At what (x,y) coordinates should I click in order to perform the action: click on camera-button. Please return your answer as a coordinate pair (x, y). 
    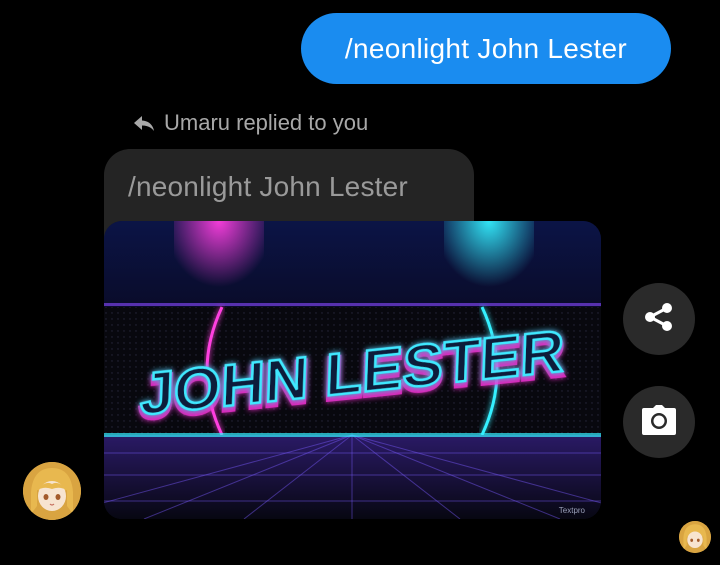
    Looking at the image, I should click on (659, 422).